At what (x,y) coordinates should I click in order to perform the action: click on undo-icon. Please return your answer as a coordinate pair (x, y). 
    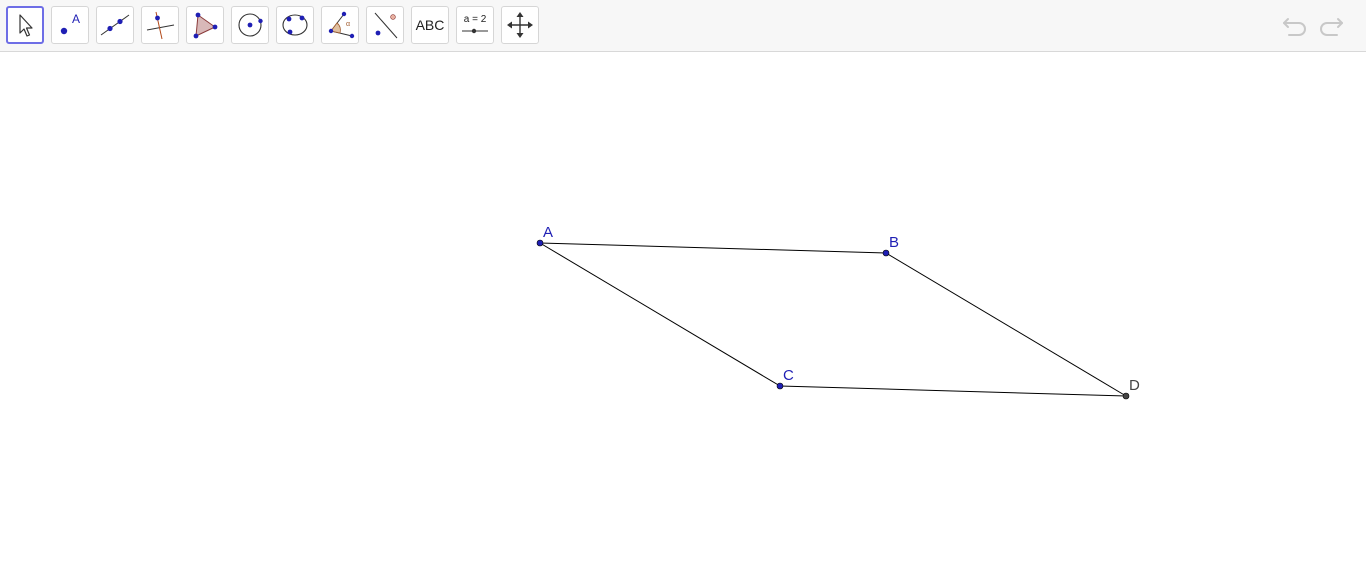
    Looking at the image, I should click on (1294, 27).